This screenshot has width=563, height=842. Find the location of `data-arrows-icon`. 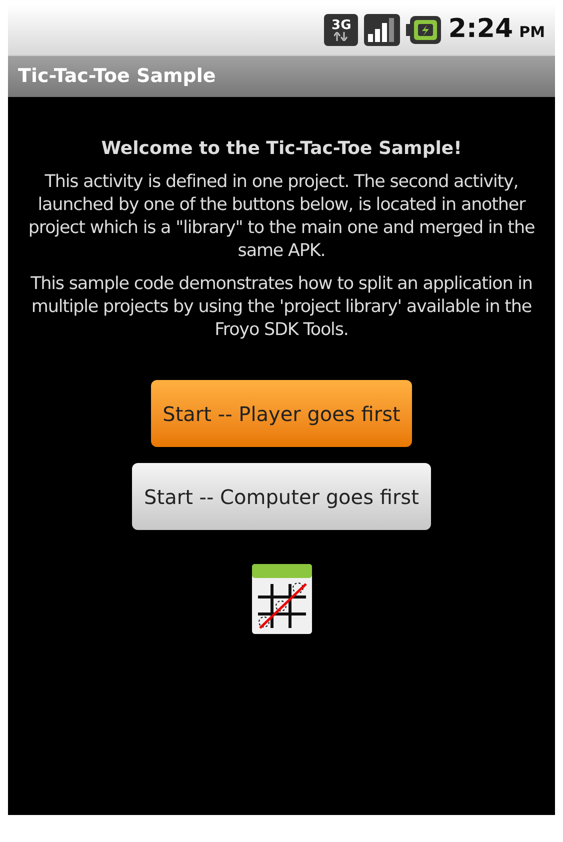

data-arrows-icon is located at coordinates (341, 36).